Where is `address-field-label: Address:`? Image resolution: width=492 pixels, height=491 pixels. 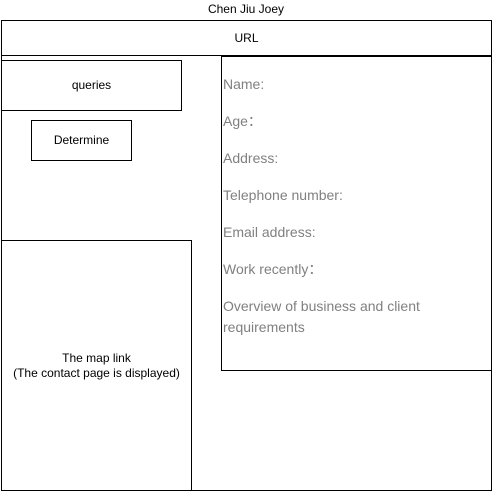 address-field-label: Address: is located at coordinates (251, 158).